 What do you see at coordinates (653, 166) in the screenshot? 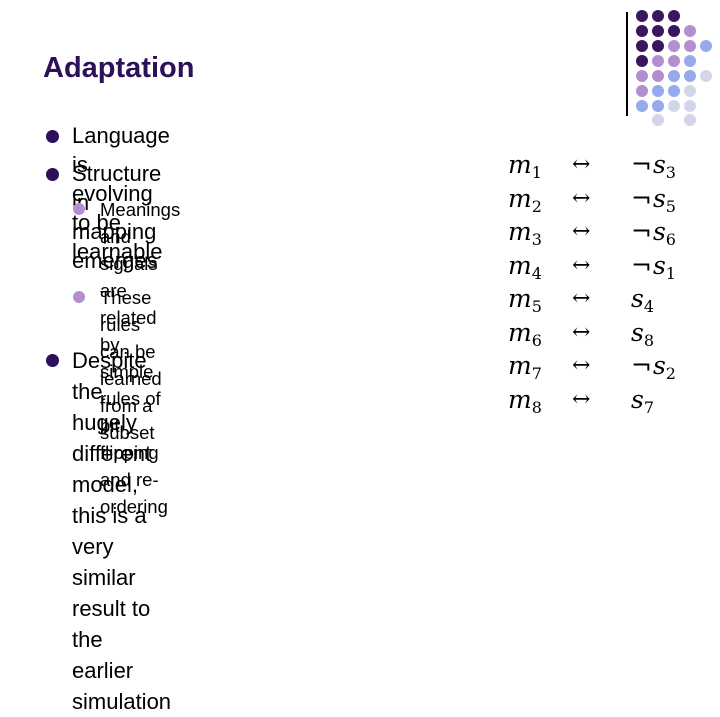
I see `signal-symbol: ¬s3` at bounding box center [653, 166].